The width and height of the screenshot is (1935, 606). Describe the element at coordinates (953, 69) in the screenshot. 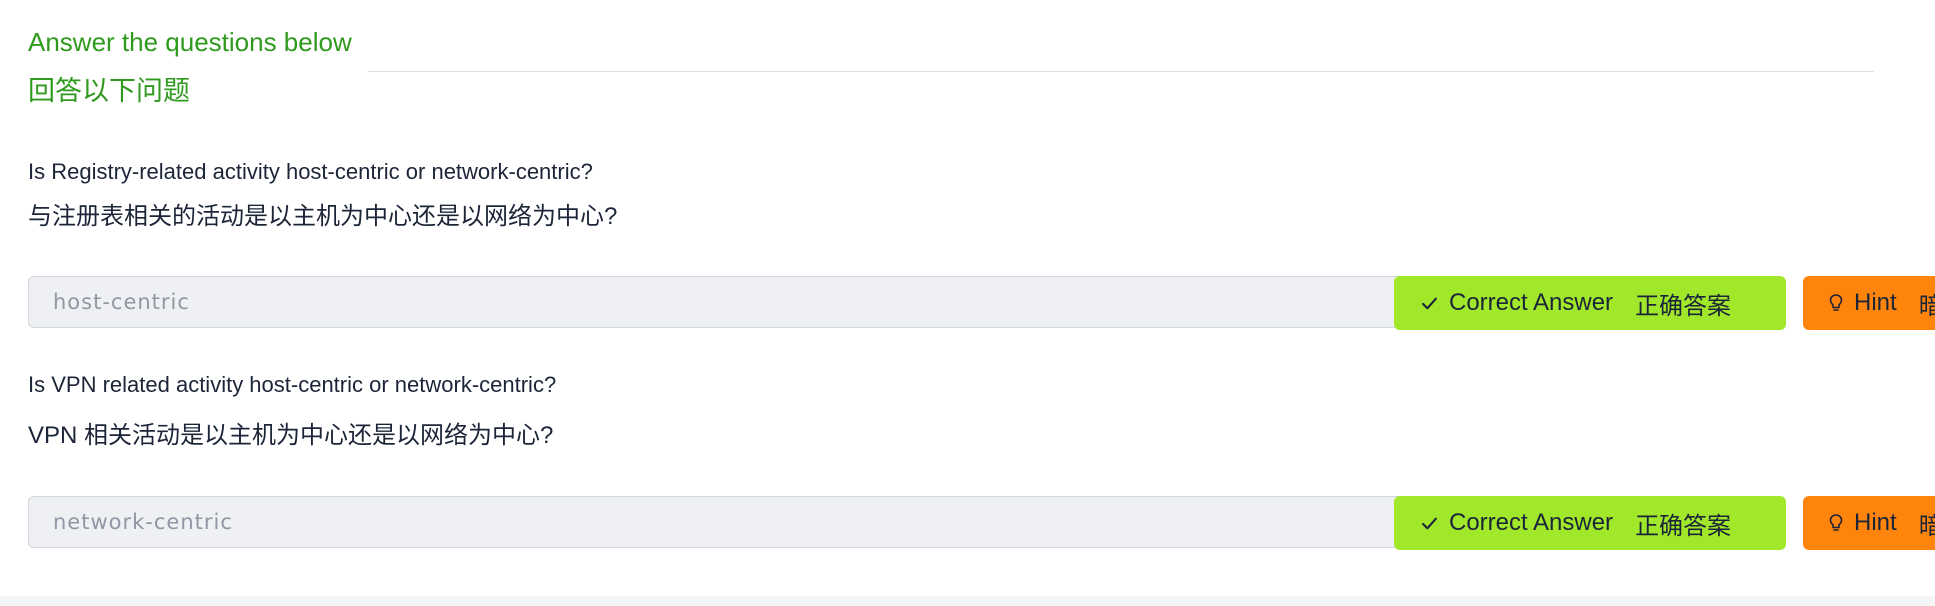

I see `task-questions-header: Answer the questions below 回答以下问题` at that location.